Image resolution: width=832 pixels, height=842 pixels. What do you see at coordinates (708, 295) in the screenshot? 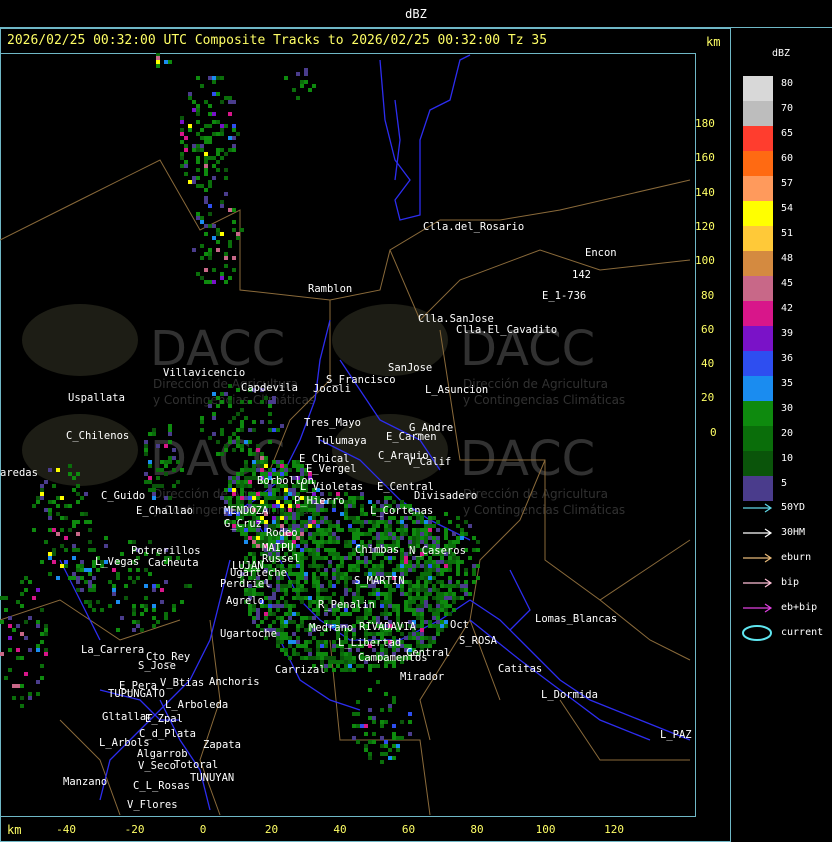
I see `y-tick-label: 80` at bounding box center [708, 295].